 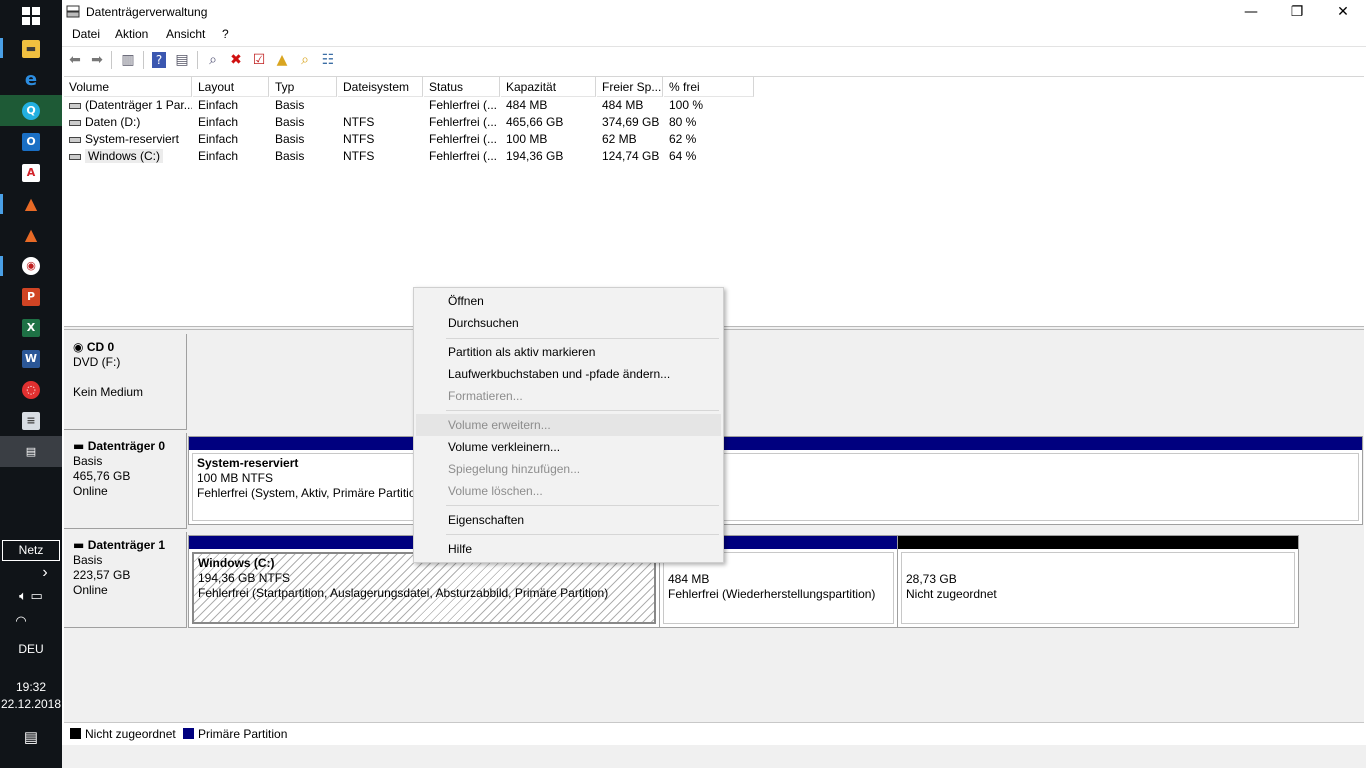 I want to click on matlab-icon: ▲, so click(x=31, y=203).